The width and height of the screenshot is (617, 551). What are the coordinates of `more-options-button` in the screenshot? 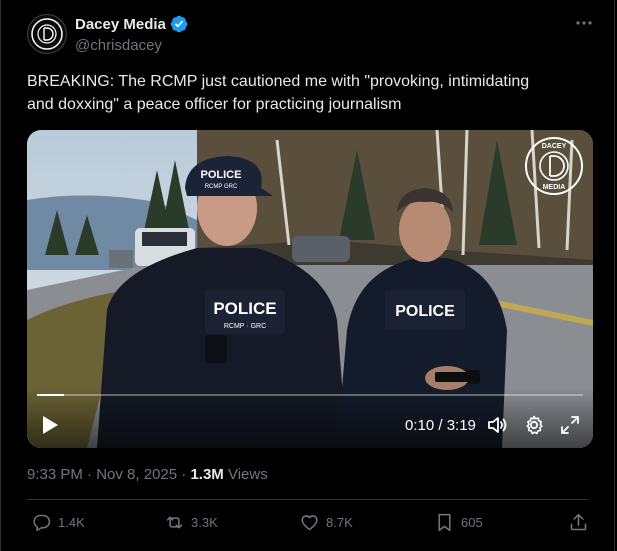 It's located at (584, 23).